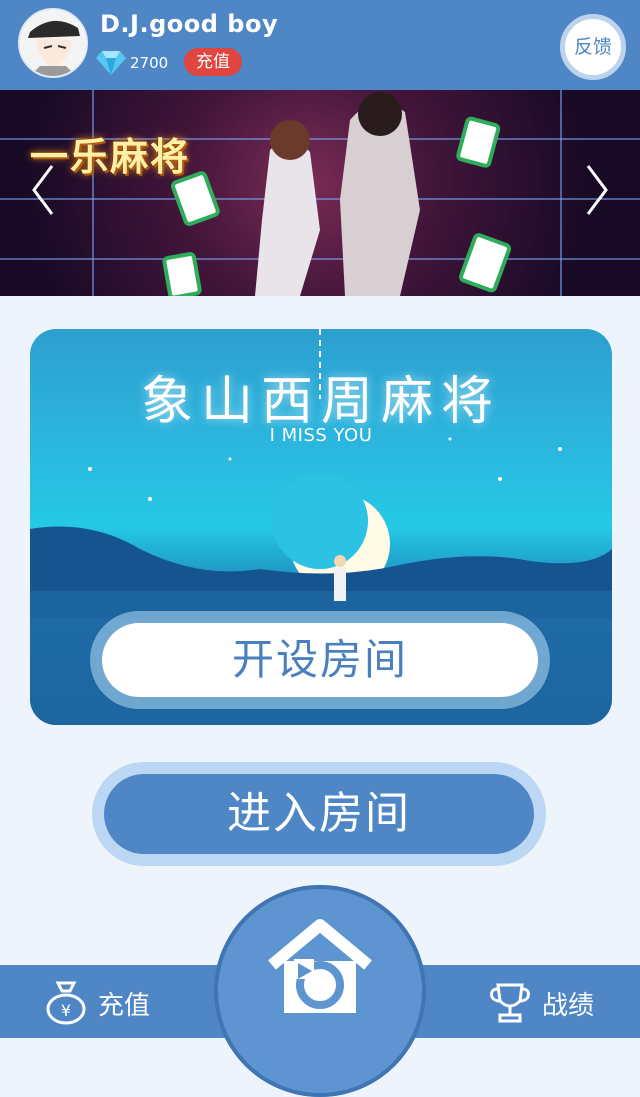 The height and width of the screenshot is (1097, 640). Describe the element at coordinates (124, 1006) in the screenshot. I see `nav-recharge-label: 充值` at that location.